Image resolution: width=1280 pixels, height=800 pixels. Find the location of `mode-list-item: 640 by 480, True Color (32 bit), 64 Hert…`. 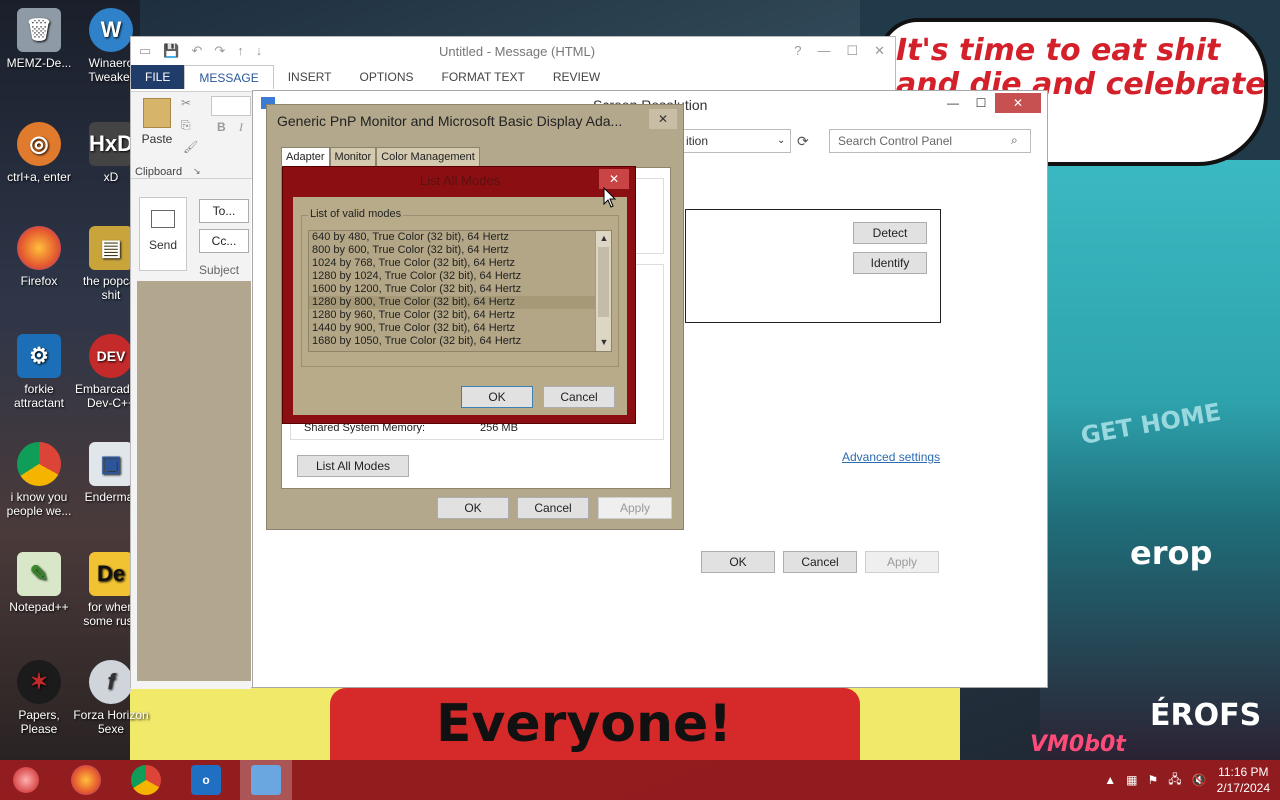

mode-list-item: 640 by 480, True Color (32 bit), 64 Hert… is located at coordinates (460, 237).